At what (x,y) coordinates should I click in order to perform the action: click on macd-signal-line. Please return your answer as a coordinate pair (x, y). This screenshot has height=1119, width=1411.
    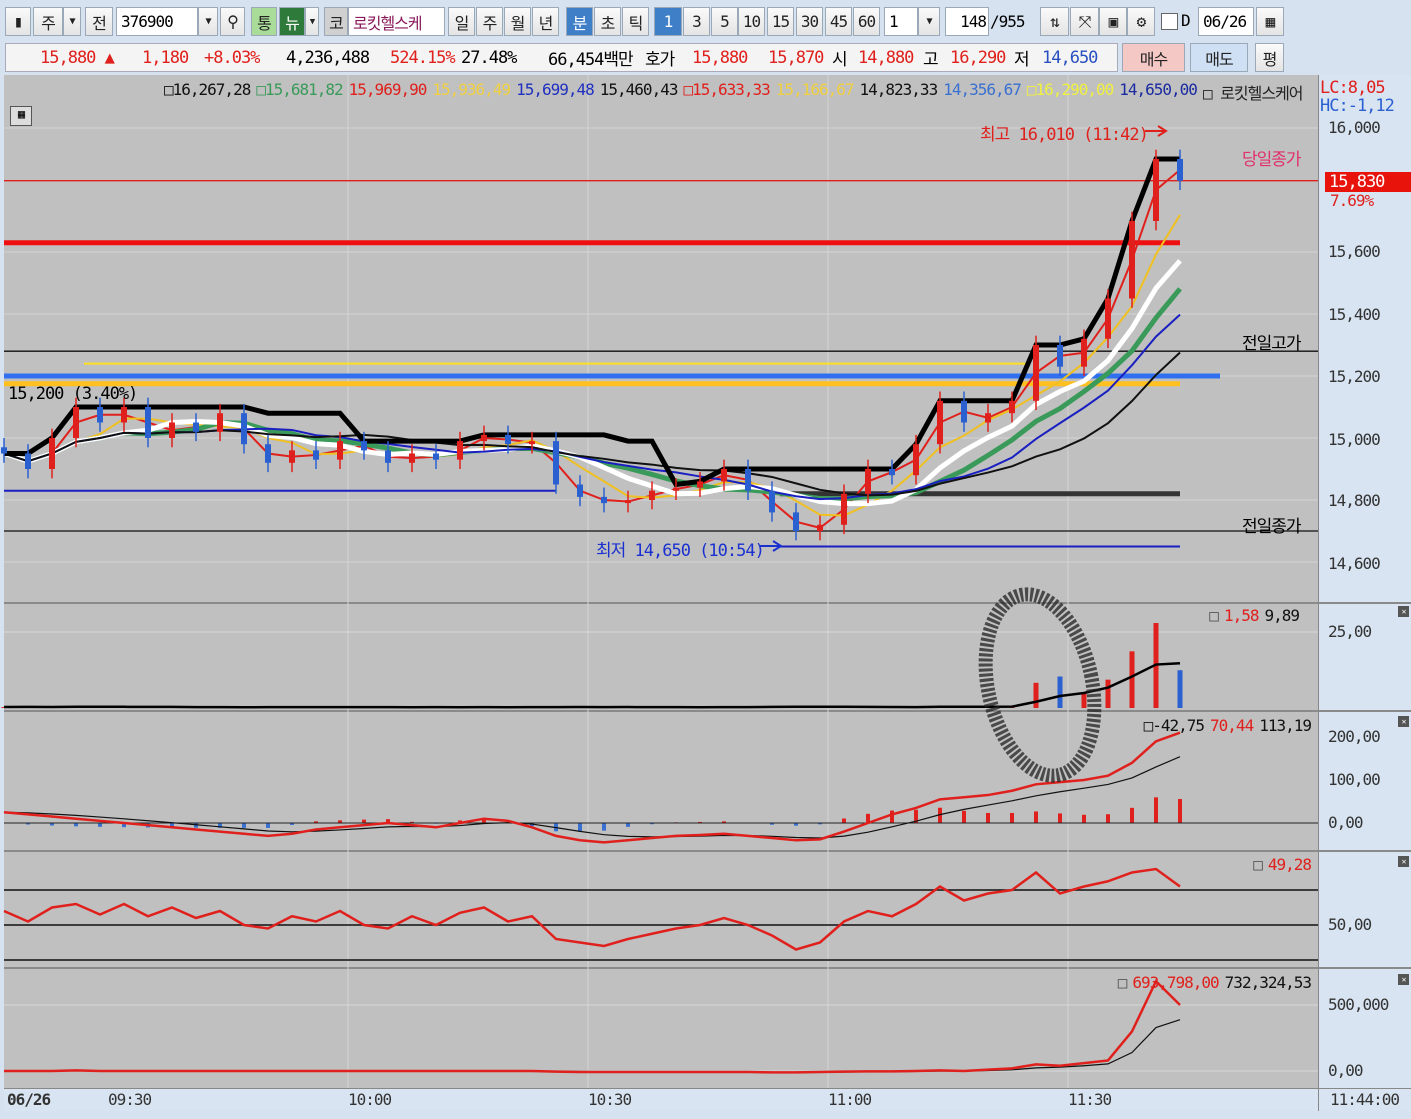
    Looking at the image, I should click on (592, 797).